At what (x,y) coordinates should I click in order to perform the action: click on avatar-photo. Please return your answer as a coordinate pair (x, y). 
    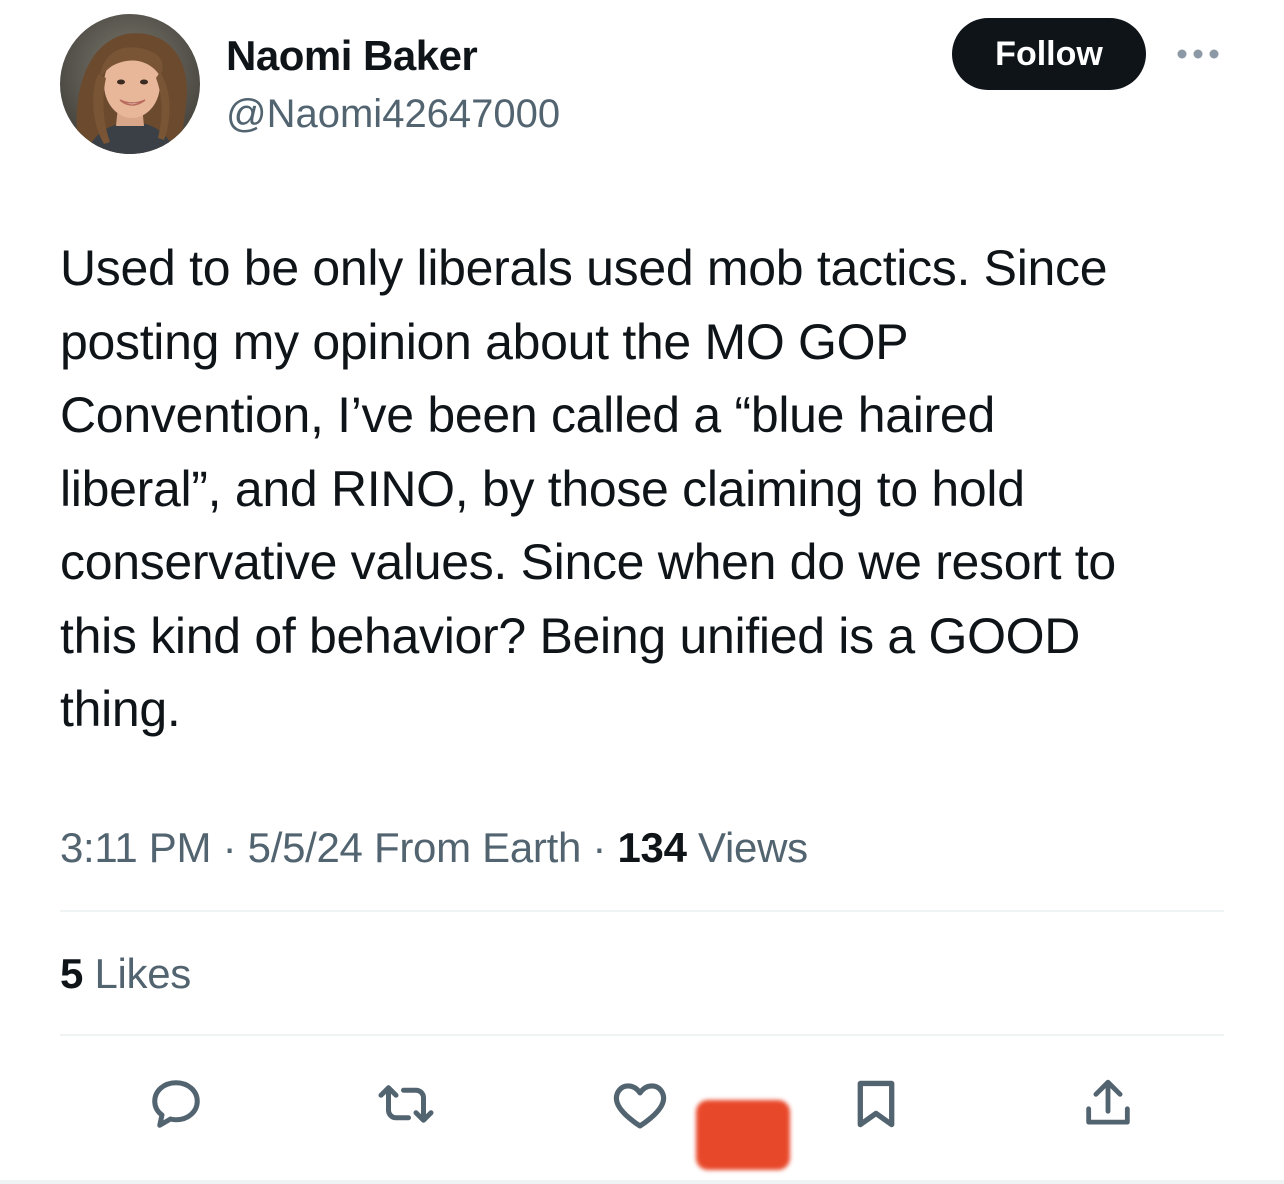
    Looking at the image, I should click on (130, 84).